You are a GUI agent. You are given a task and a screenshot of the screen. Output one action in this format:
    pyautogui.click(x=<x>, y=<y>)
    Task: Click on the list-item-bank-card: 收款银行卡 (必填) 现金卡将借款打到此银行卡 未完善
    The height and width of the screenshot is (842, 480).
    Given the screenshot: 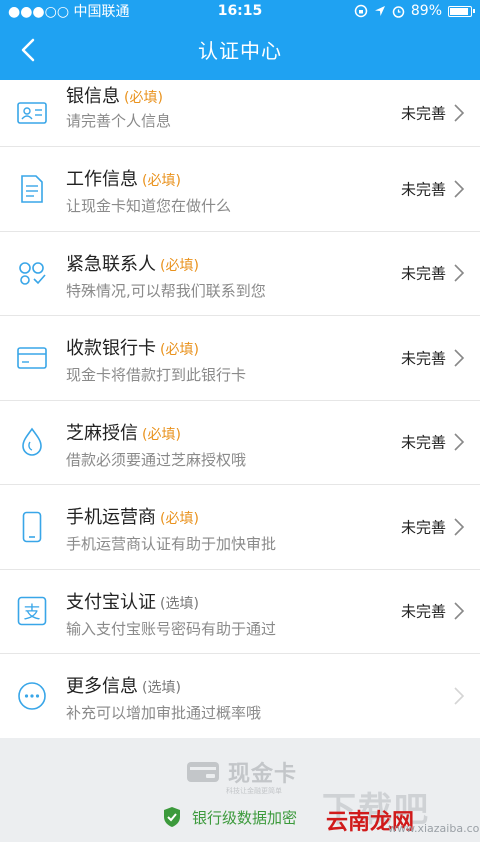 What is the action you would take?
    pyautogui.click(x=240, y=358)
    